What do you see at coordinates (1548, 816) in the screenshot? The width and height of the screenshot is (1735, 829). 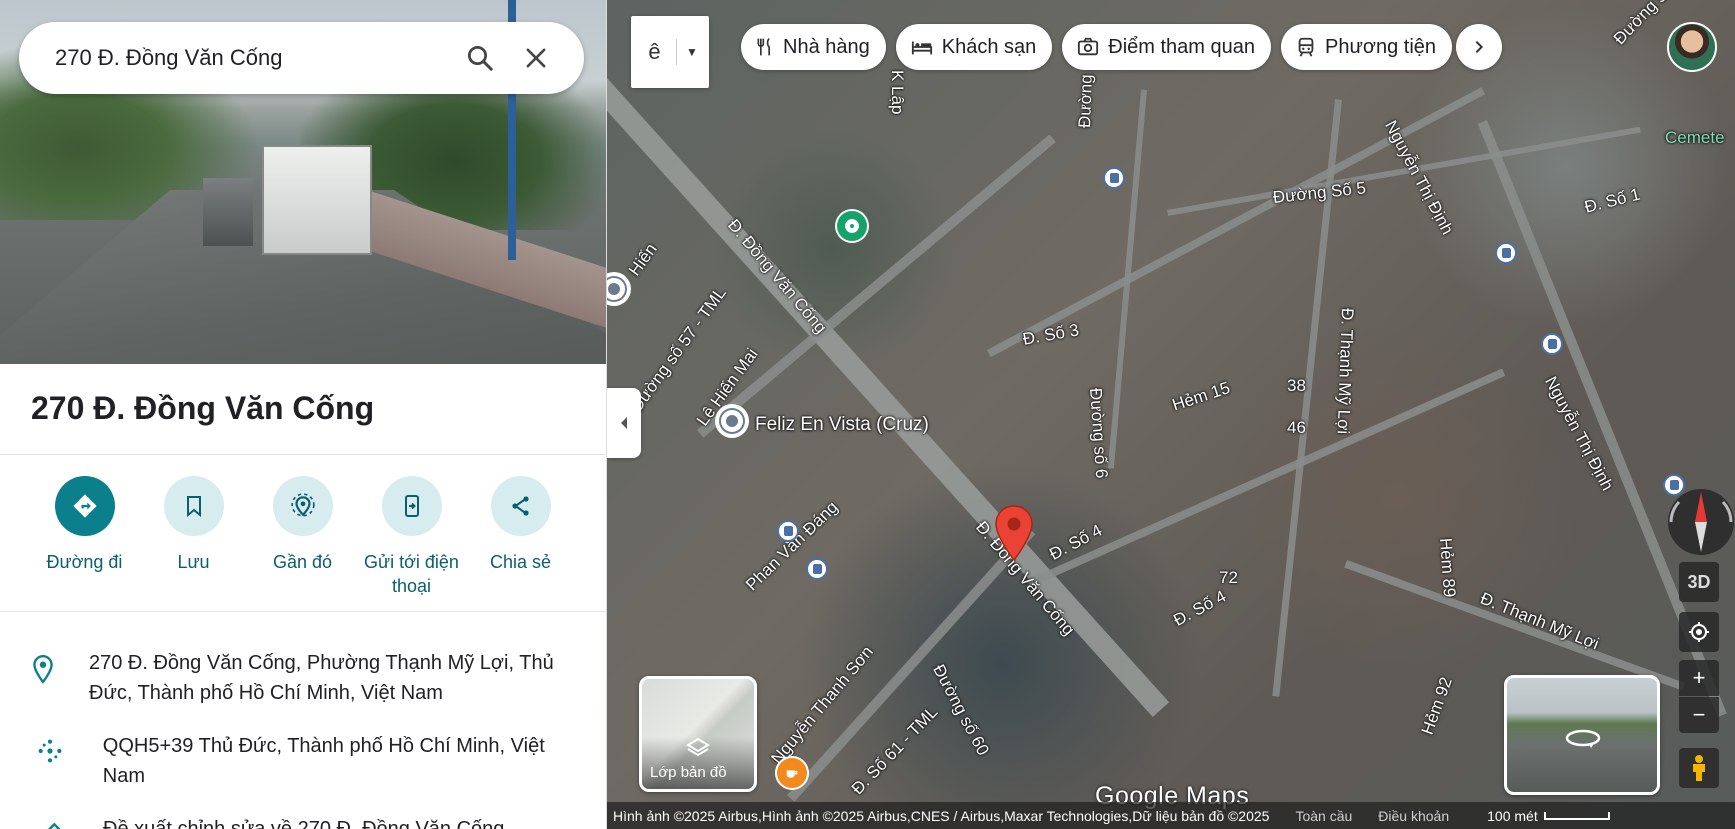 I see `scale-bar: 100 mét` at bounding box center [1548, 816].